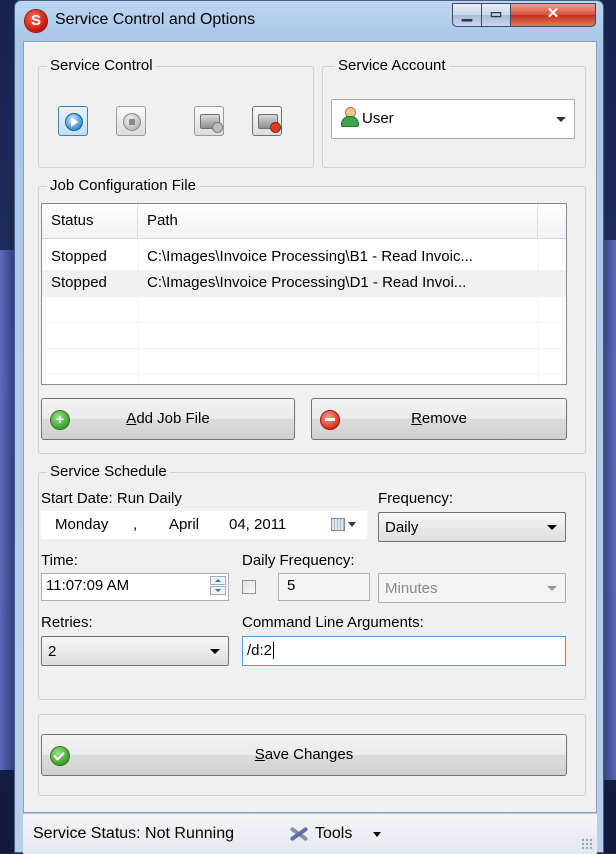  I want to click on window-title: Service Control and Options, so click(155, 19).